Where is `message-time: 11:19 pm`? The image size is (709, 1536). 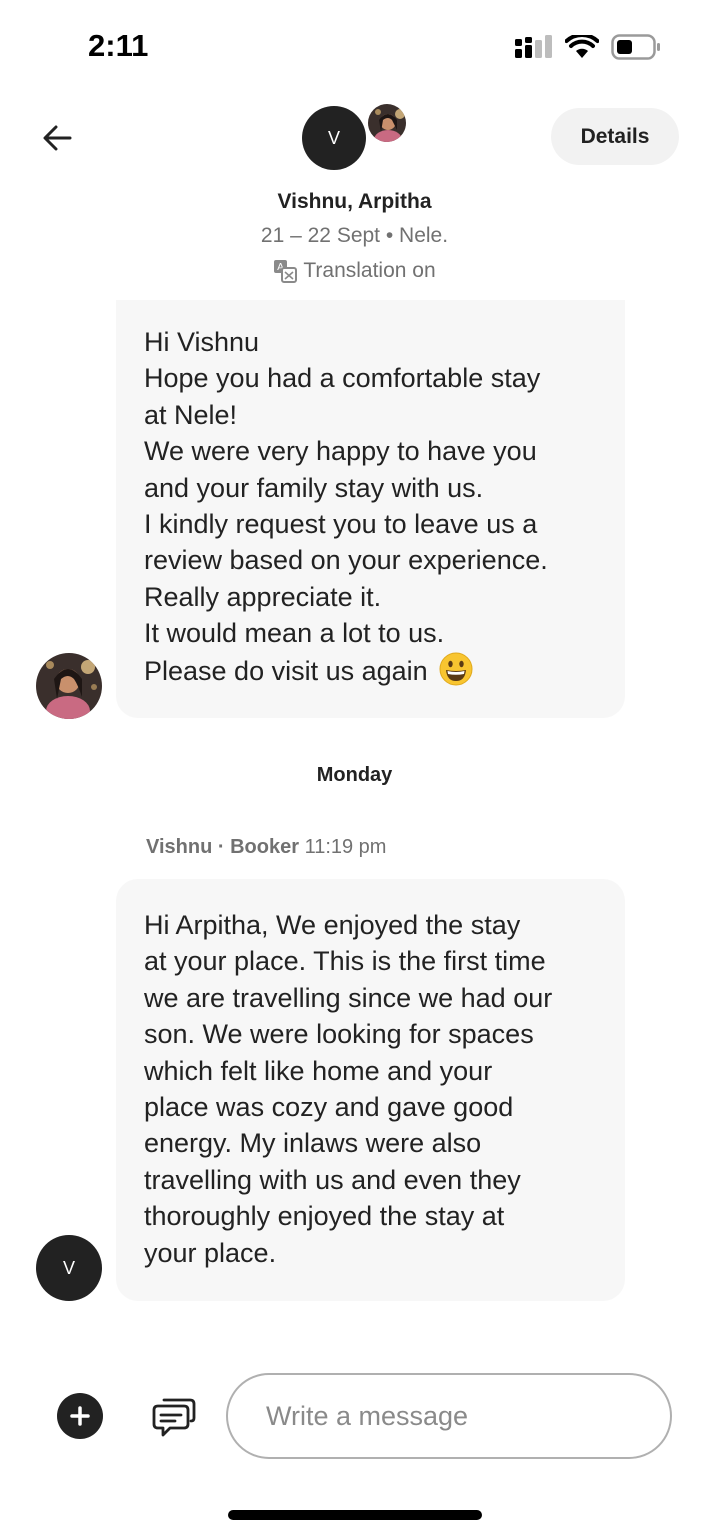 message-time: 11:19 pm is located at coordinates (345, 847).